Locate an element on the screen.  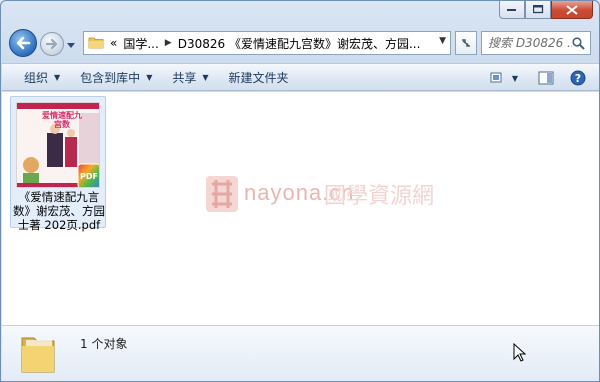
help-icon: ? is located at coordinates (578, 78).